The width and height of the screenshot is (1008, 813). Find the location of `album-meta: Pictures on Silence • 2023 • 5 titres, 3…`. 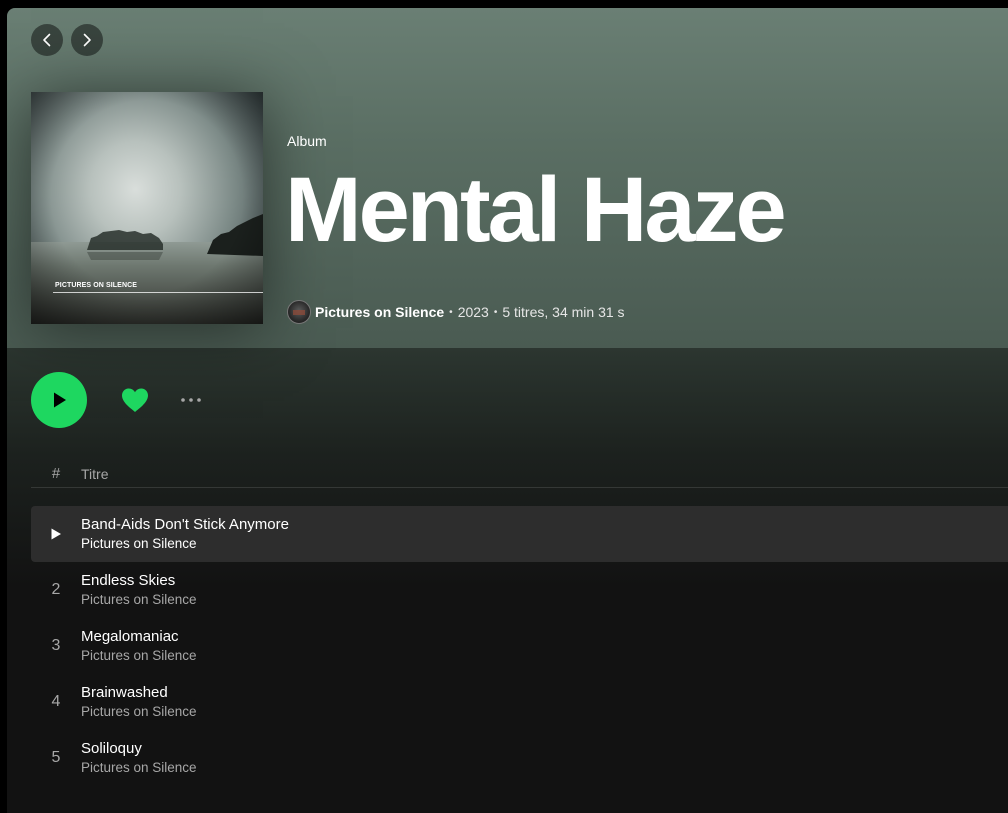

album-meta: Pictures on Silence • 2023 • 5 titres, 3… is located at coordinates (456, 312).